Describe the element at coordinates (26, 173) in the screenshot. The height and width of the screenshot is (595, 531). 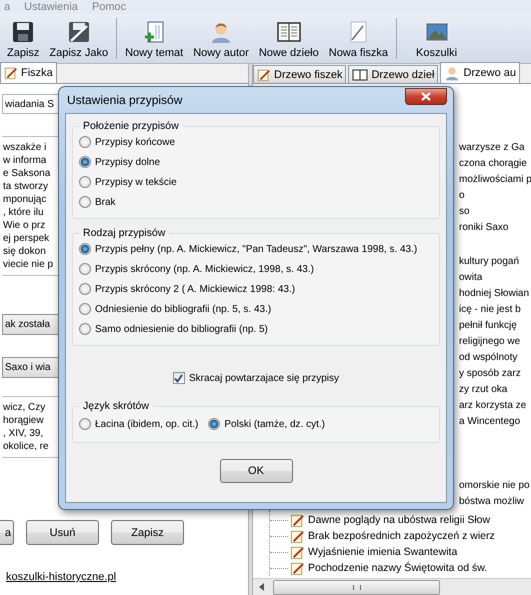
I see `text-line: e Saksona` at that location.